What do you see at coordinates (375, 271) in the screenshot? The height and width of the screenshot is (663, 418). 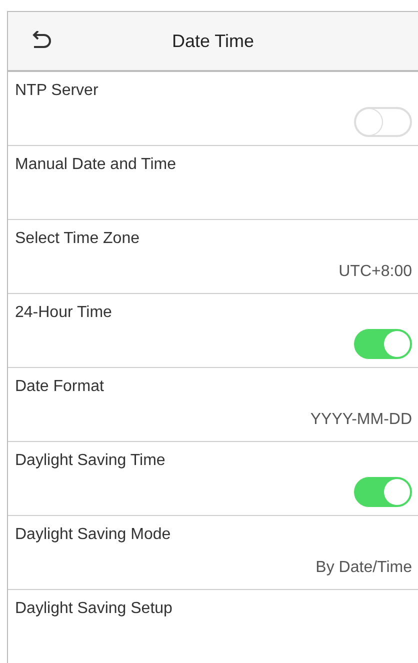 I see `setting-value: UTC+8:00` at bounding box center [375, 271].